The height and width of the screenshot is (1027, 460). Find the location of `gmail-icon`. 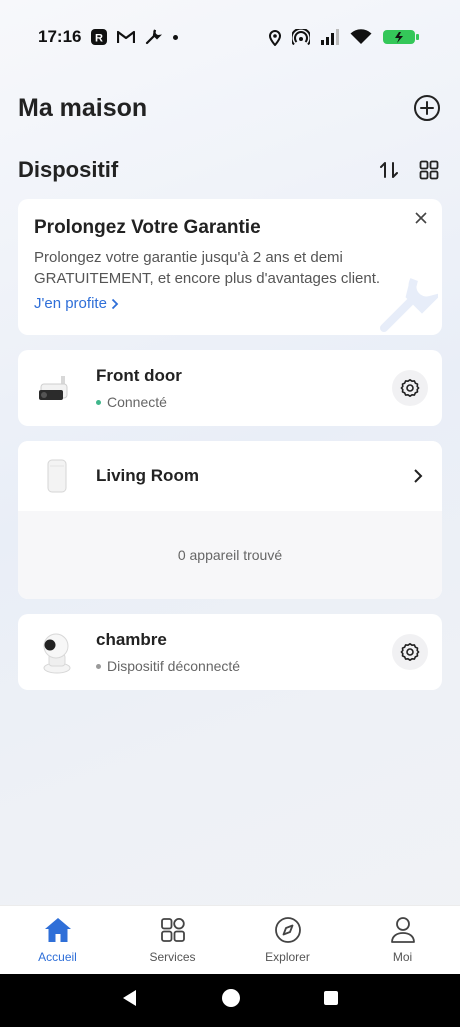

gmail-icon is located at coordinates (126, 37).